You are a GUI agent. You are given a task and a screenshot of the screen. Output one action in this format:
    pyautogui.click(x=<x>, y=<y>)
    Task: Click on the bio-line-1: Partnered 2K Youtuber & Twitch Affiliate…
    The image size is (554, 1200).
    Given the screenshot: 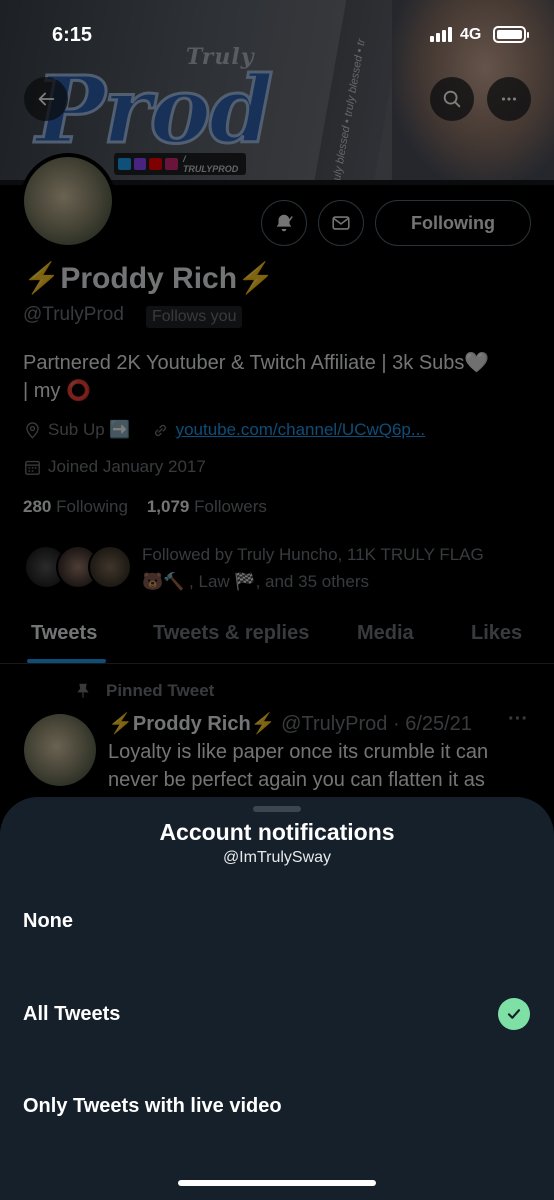 What is the action you would take?
    pyautogui.click(x=256, y=363)
    